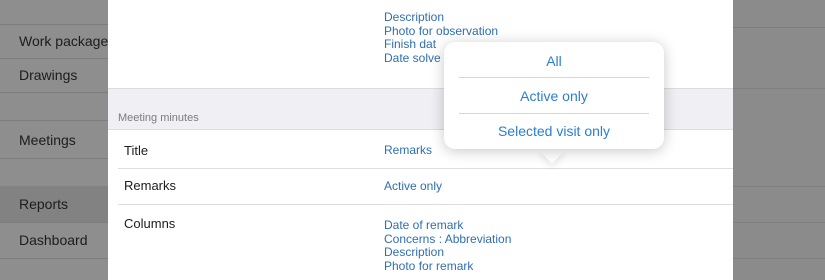  What do you see at coordinates (158, 118) in the screenshot?
I see `section-title: Meeting minutes` at bounding box center [158, 118].